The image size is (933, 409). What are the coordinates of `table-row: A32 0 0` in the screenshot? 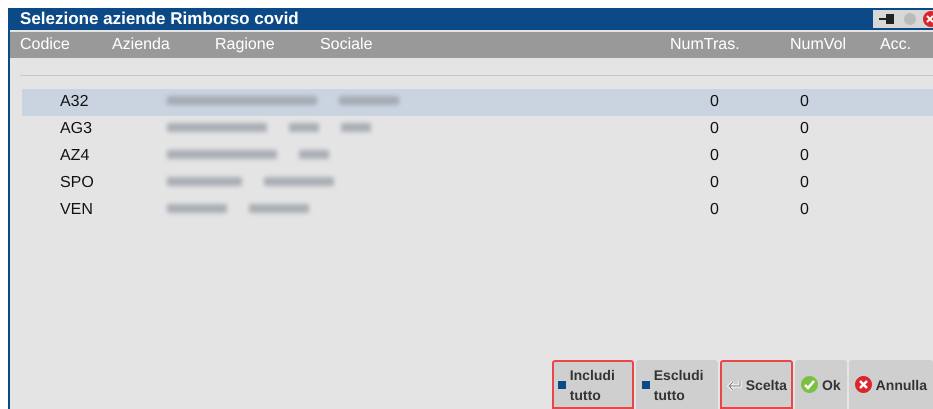 It's located at (477, 102).